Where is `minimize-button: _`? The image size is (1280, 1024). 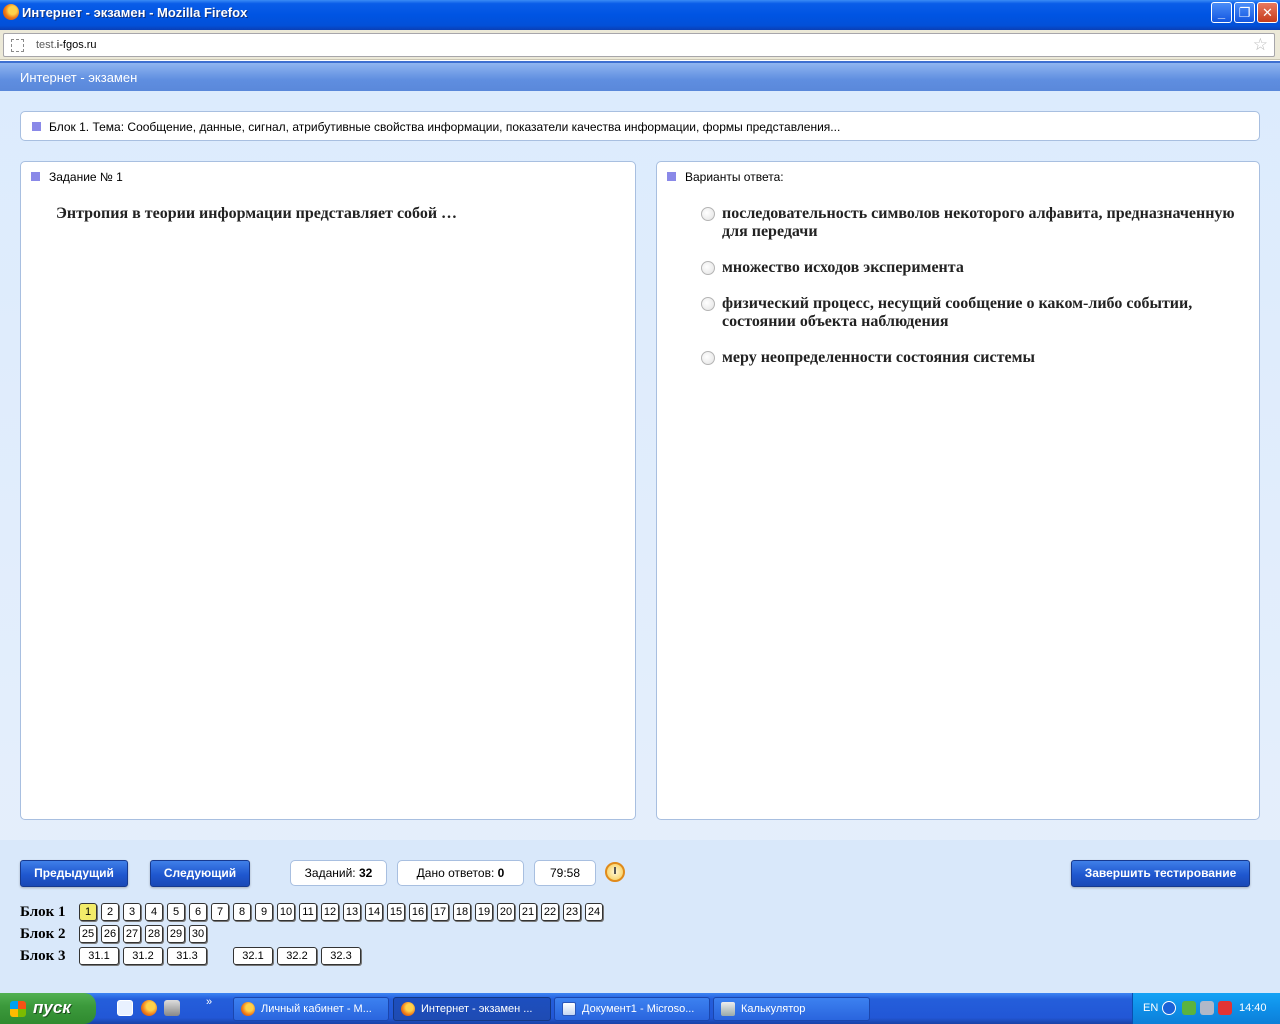 minimize-button: _ is located at coordinates (1221, 12).